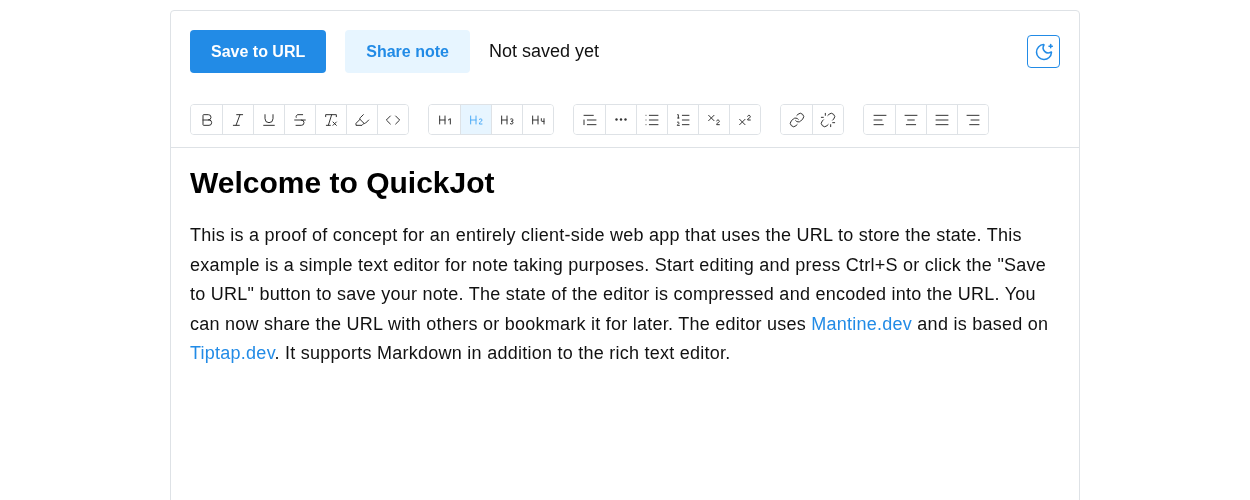 The height and width of the screenshot is (500, 1250). Describe the element at coordinates (683, 119) in the screenshot. I see `numbered-list-icon` at that location.